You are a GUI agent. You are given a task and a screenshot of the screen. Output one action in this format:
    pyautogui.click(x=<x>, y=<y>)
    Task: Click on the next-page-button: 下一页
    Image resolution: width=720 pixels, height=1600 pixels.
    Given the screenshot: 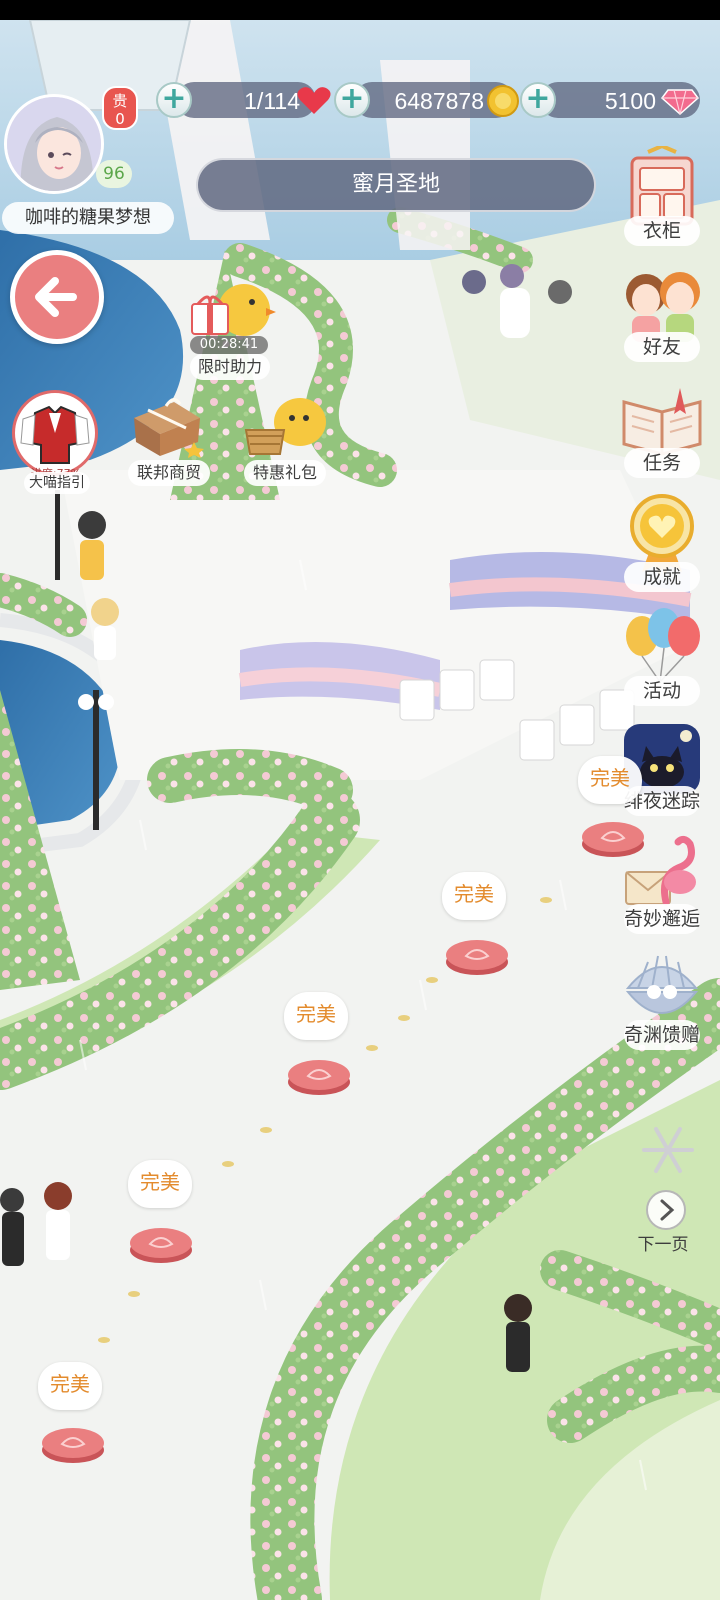 What is the action you would take?
    pyautogui.click(x=663, y=1220)
    